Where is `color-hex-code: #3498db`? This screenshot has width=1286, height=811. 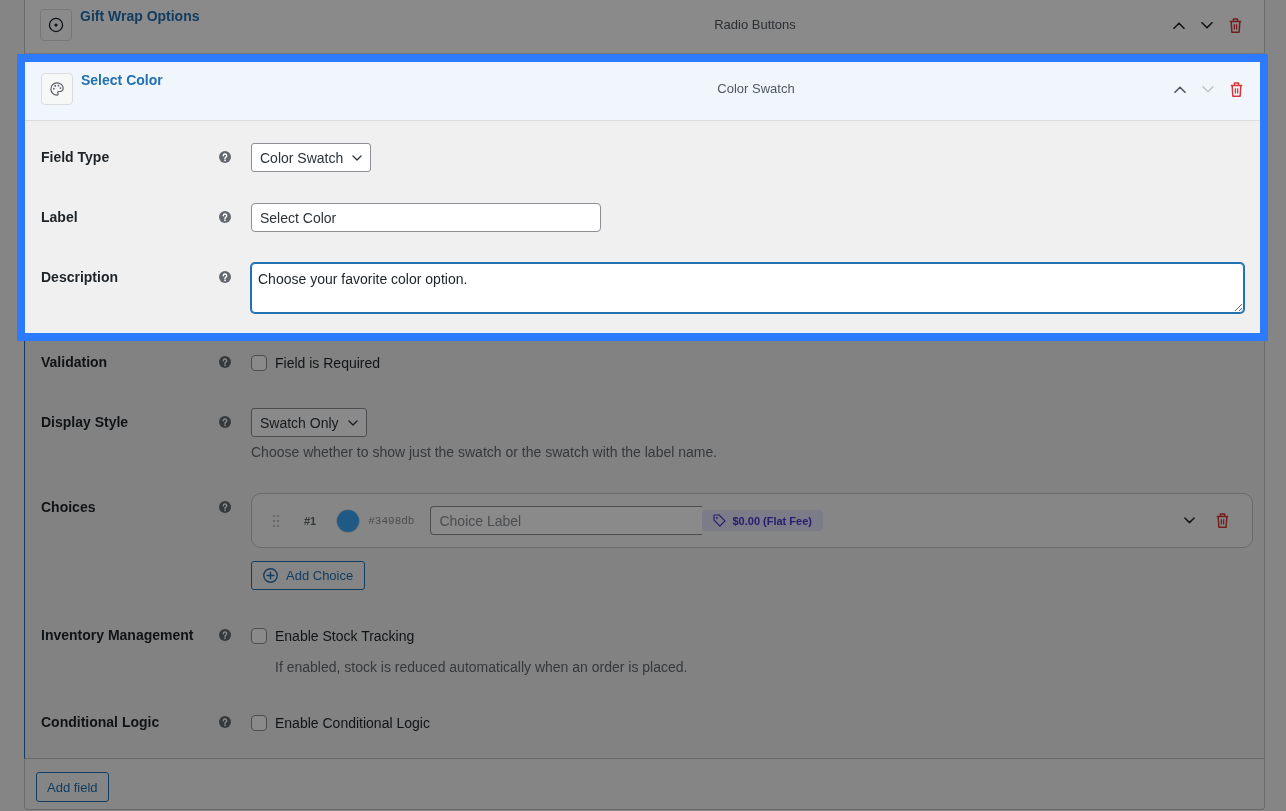 color-hex-code: #3498db is located at coordinates (391, 520).